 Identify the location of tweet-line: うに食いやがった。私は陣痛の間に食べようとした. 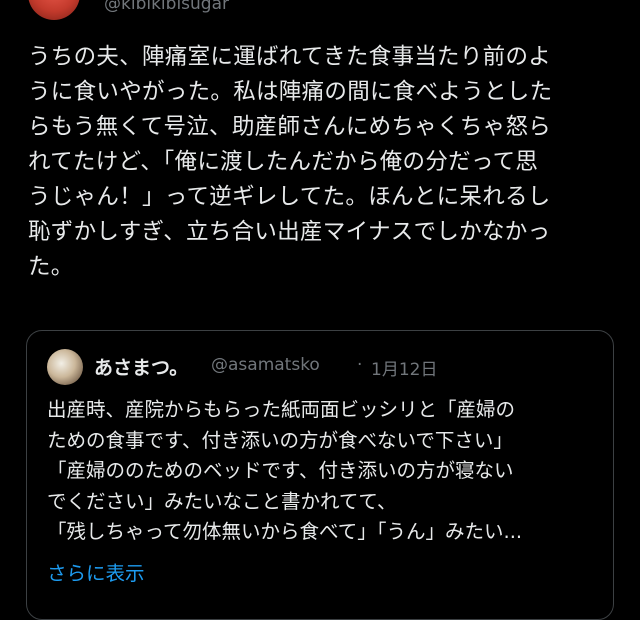
(290, 92).